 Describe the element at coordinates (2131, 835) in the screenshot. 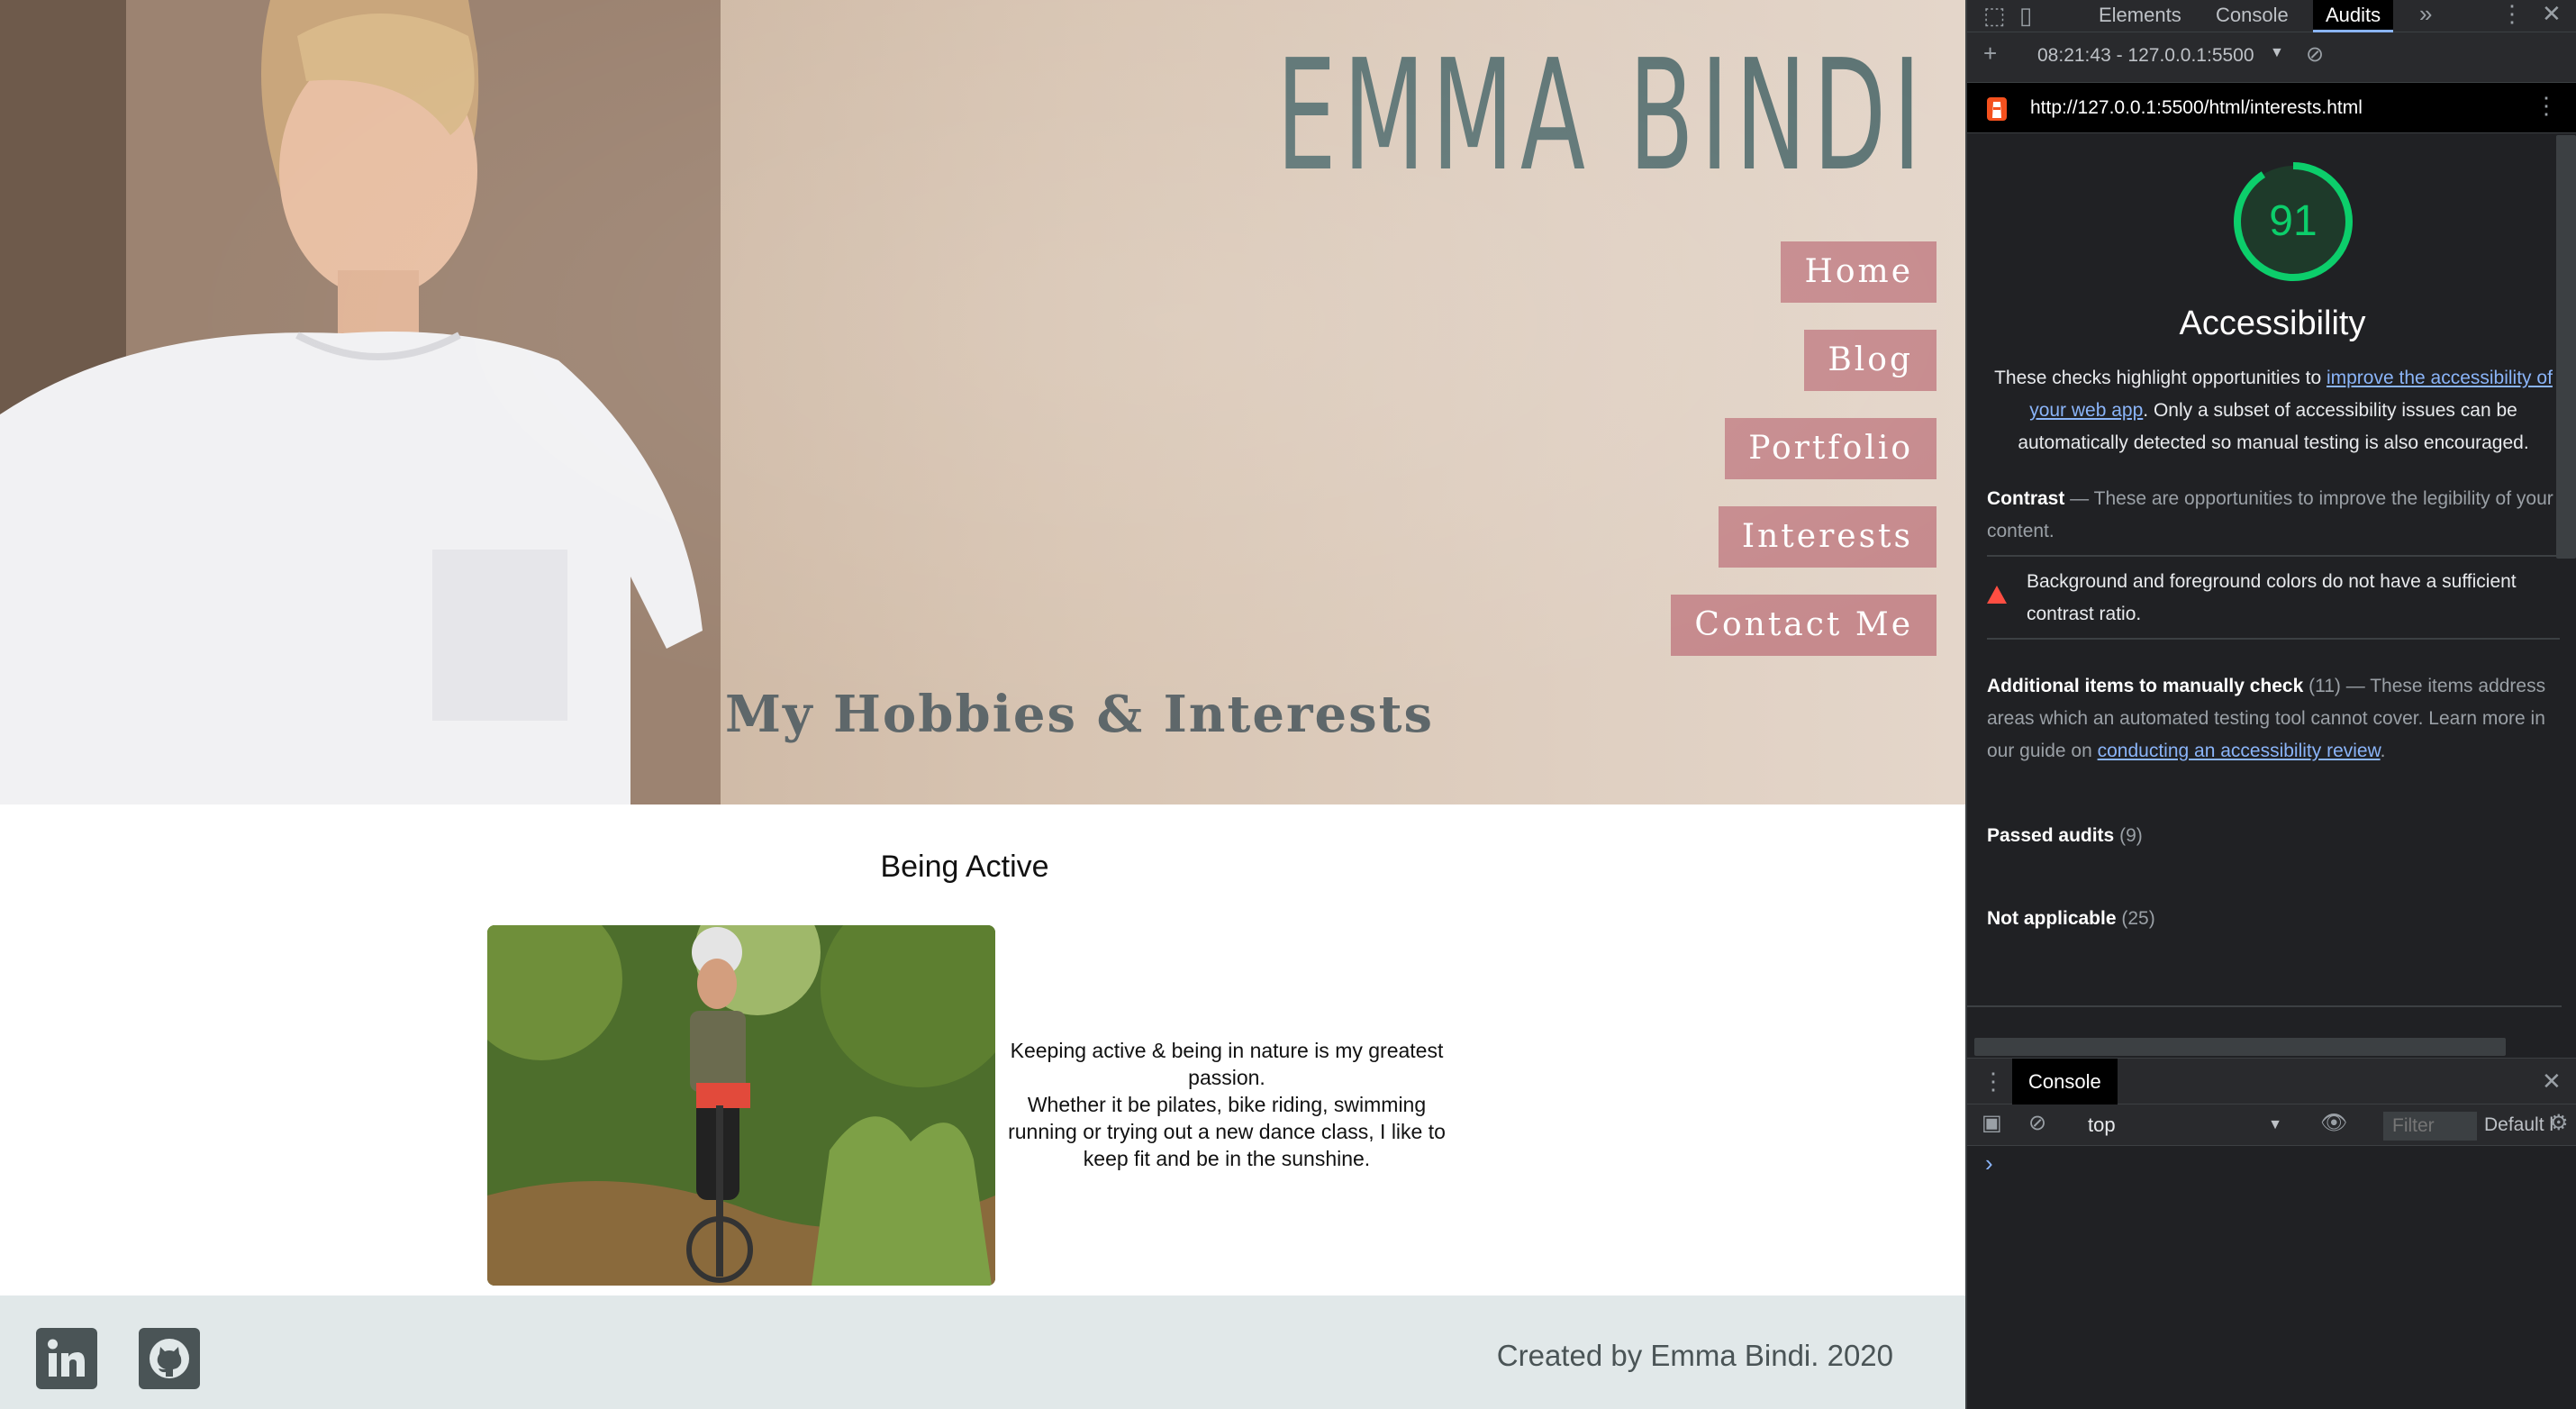

I see `passed-count: (9)` at that location.